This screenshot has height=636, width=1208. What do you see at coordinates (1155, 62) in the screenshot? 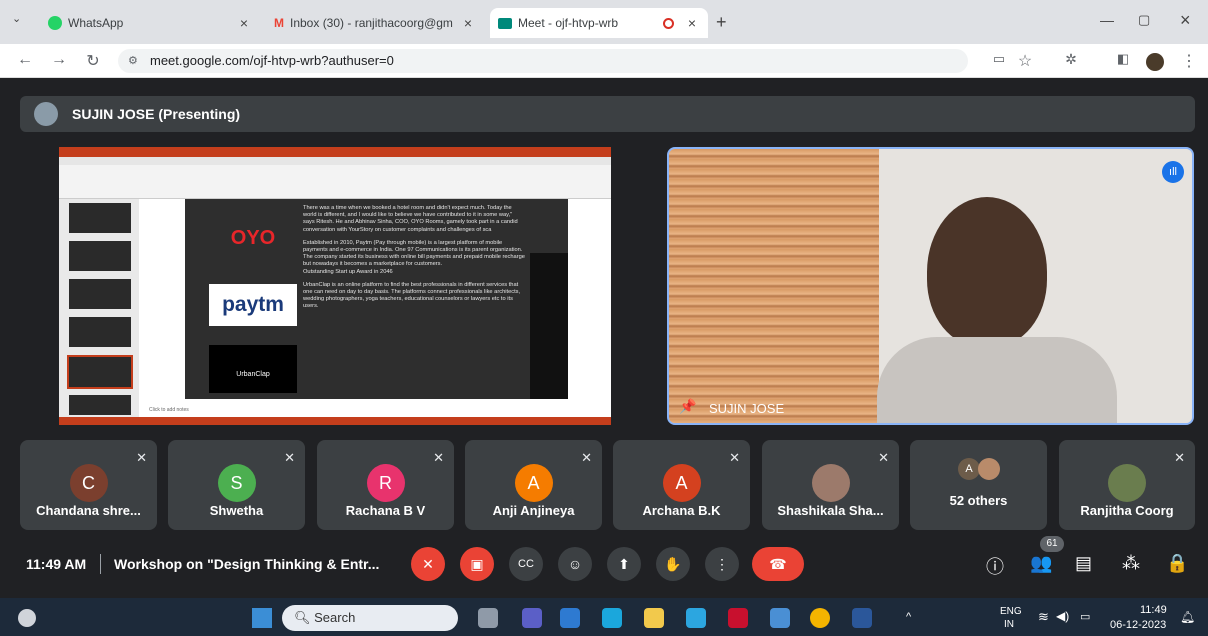
I see `profile-avatar` at bounding box center [1155, 62].